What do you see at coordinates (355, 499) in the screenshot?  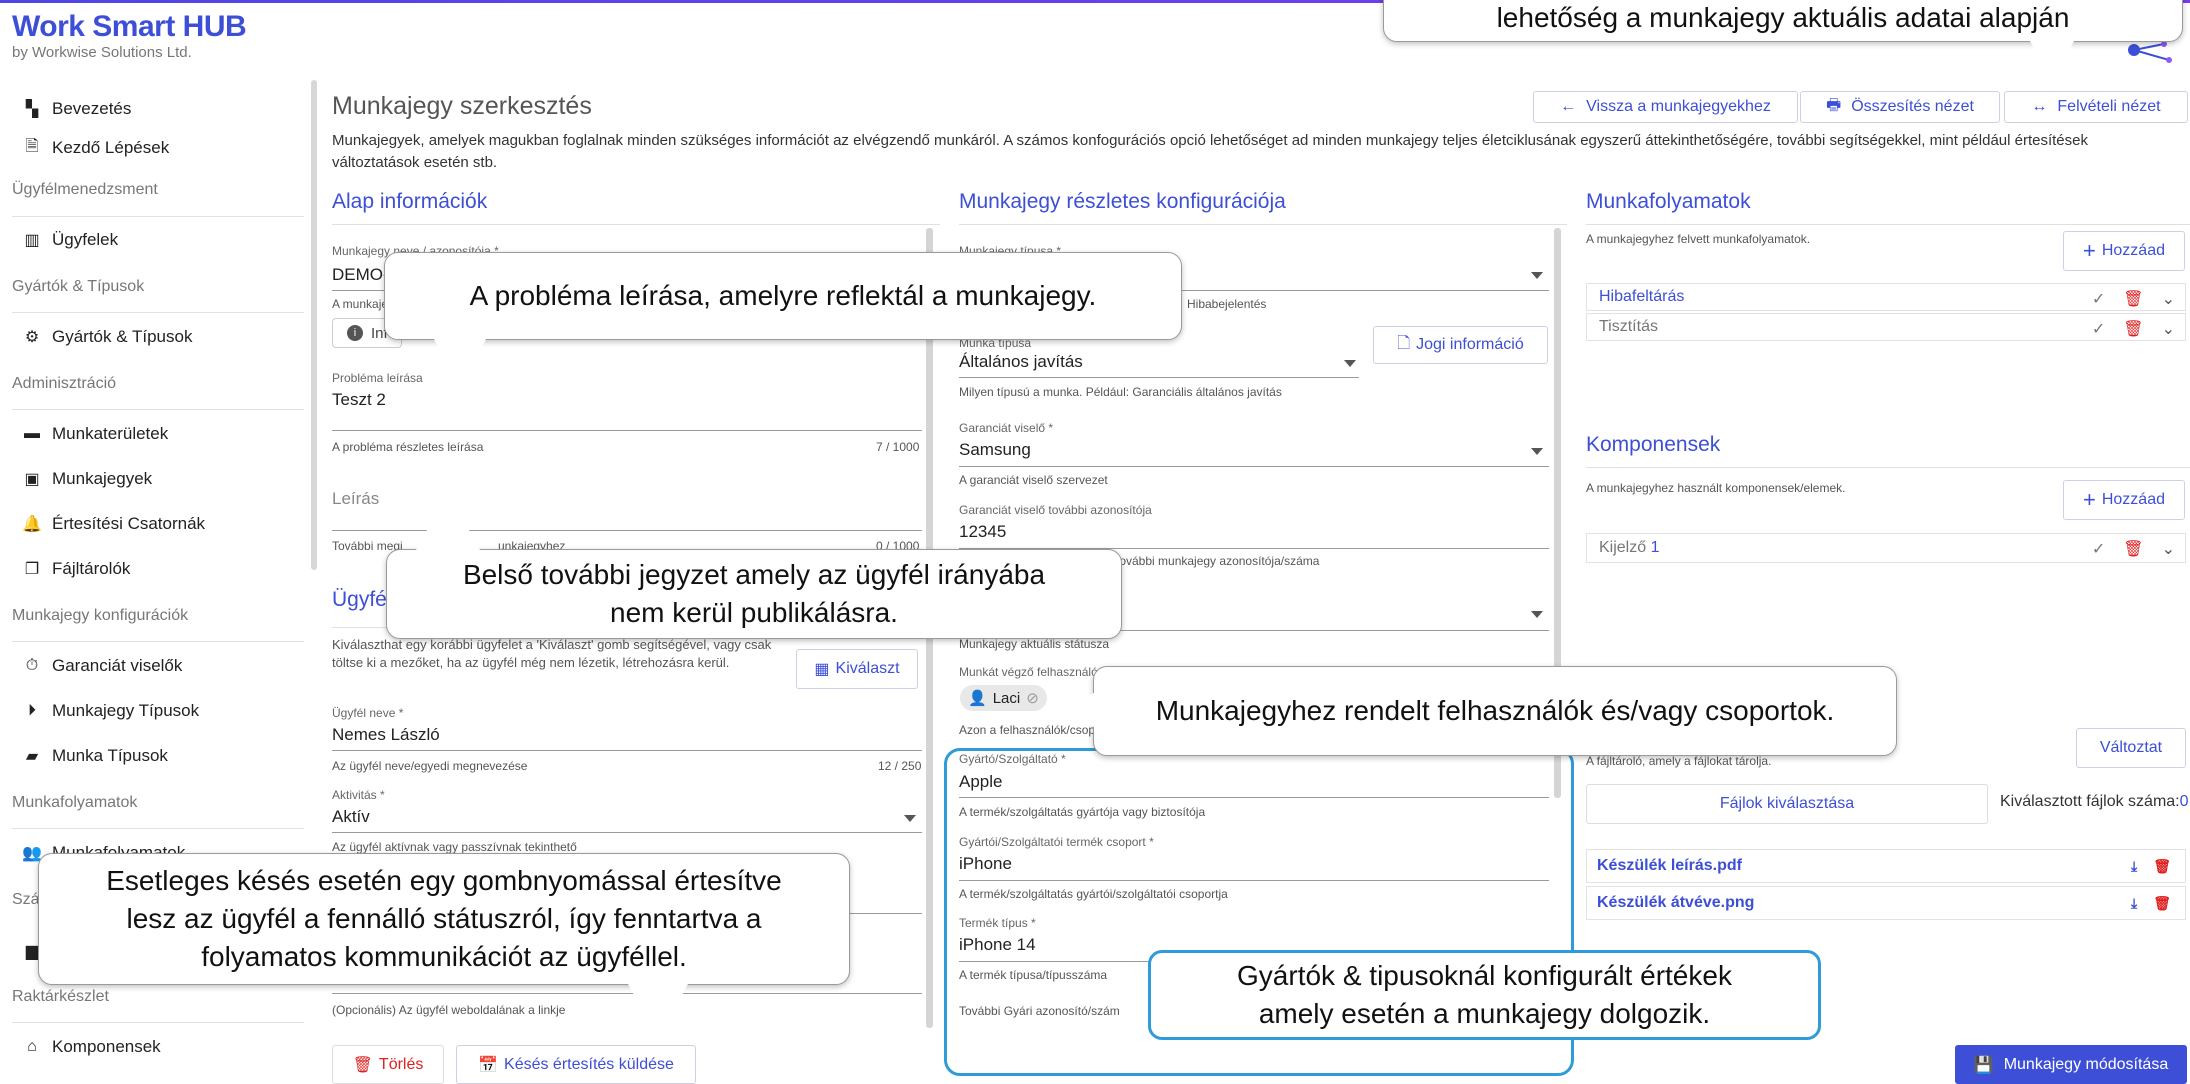 I see `description-textarea: Leírás` at bounding box center [355, 499].